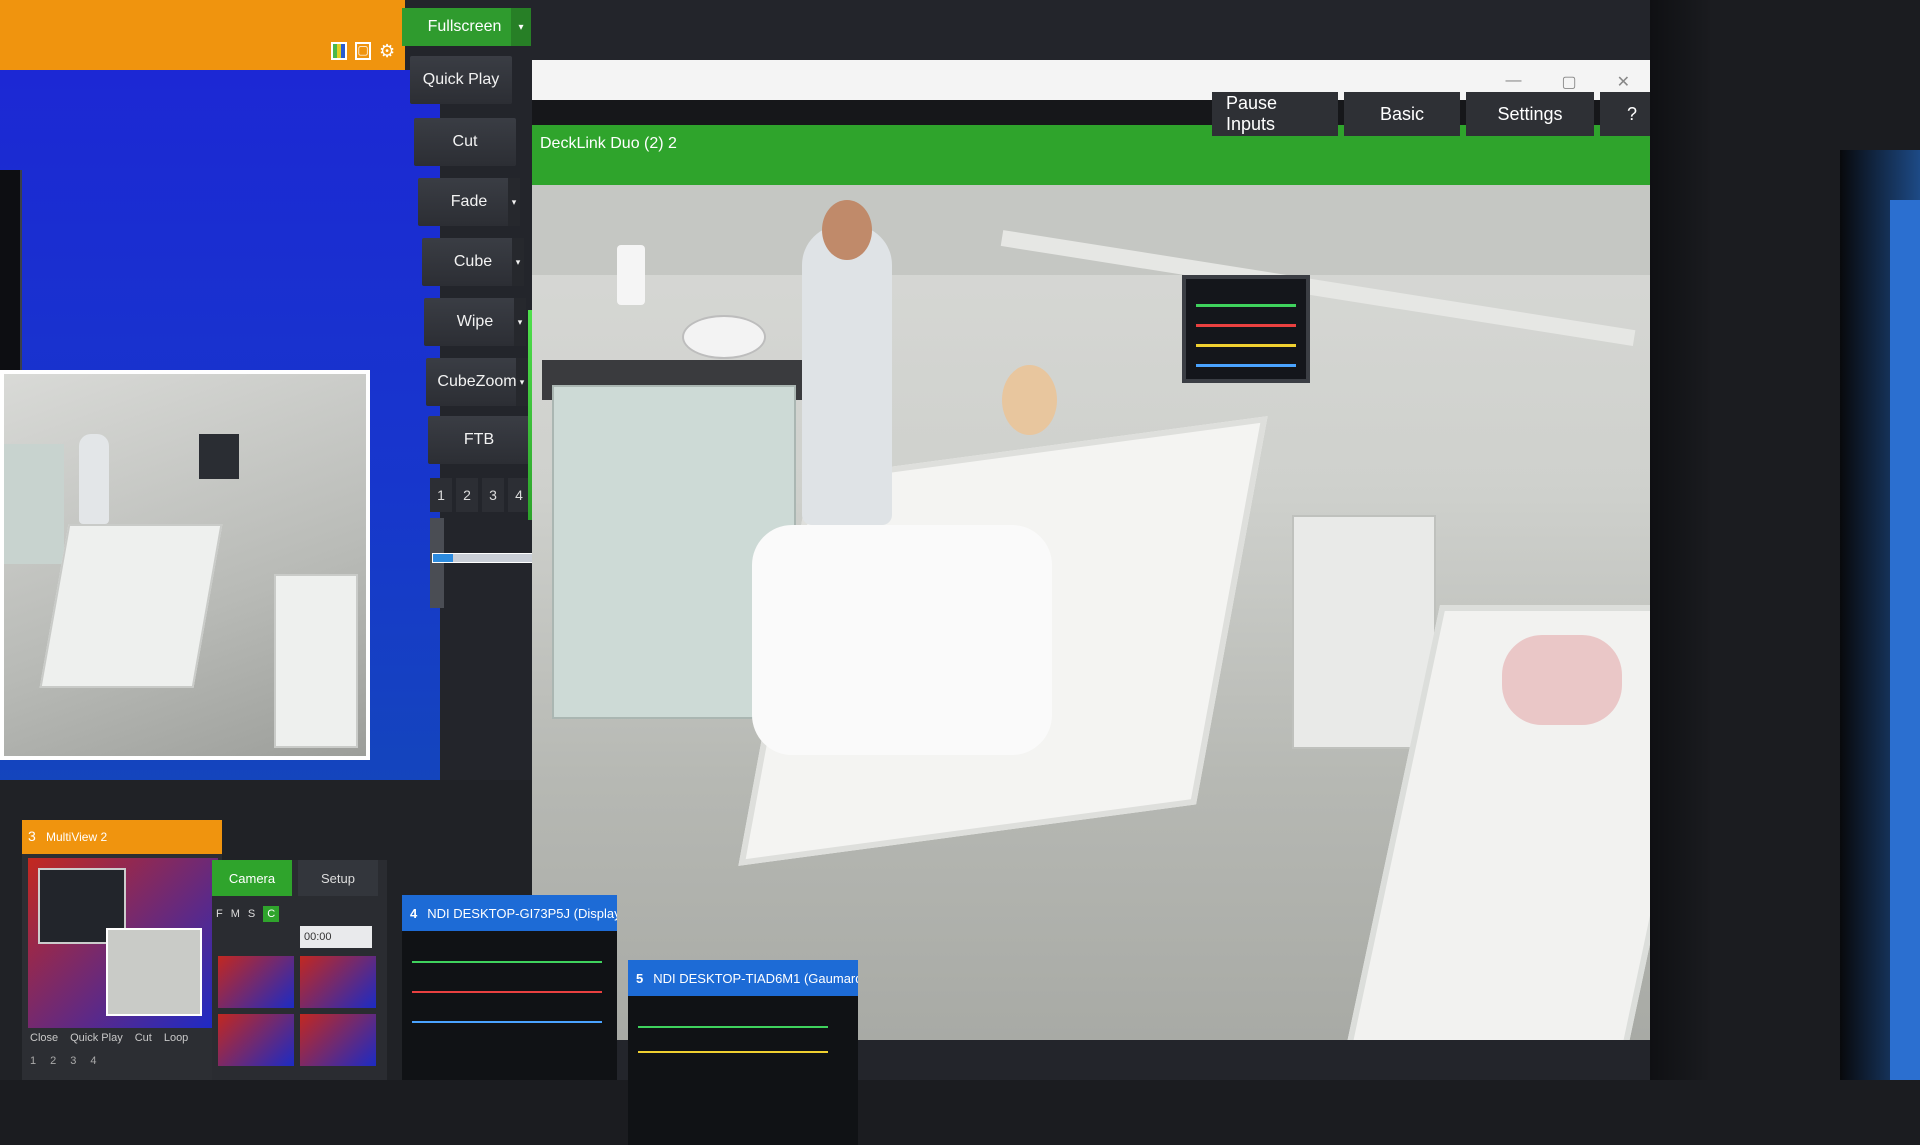  Describe the element at coordinates (631, 275) in the screenshot. I see `soap-dispenser` at that location.